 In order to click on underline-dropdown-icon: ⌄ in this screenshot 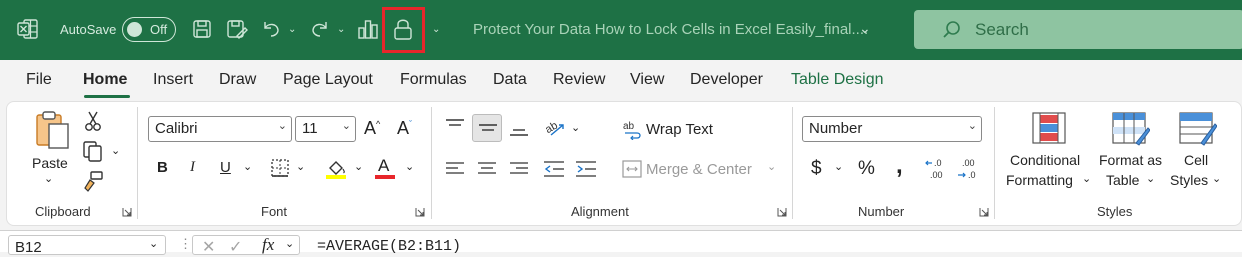, I will do `click(247, 166)`.